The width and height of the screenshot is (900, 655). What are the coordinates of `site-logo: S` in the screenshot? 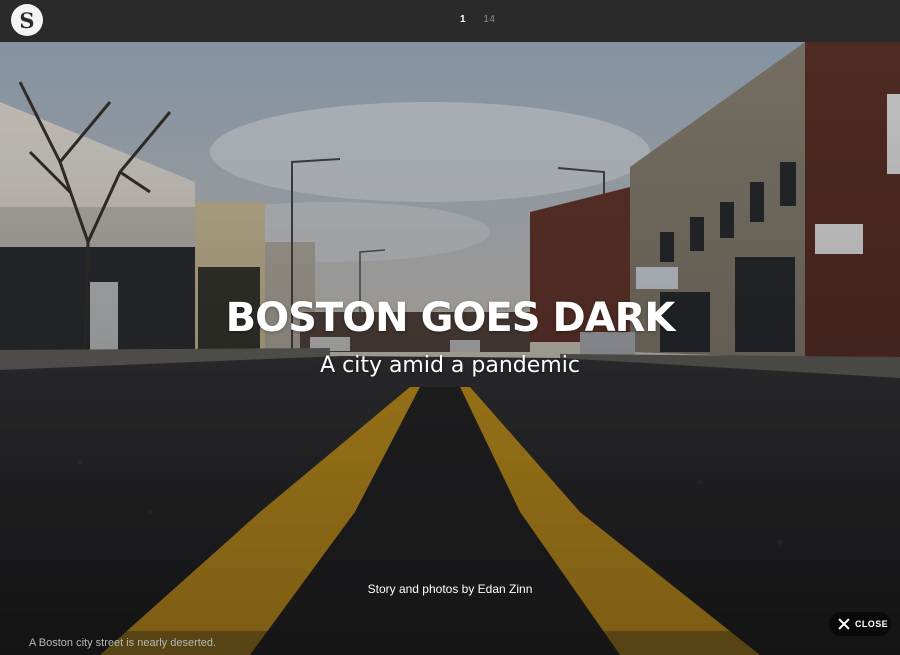 It's located at (27, 20).